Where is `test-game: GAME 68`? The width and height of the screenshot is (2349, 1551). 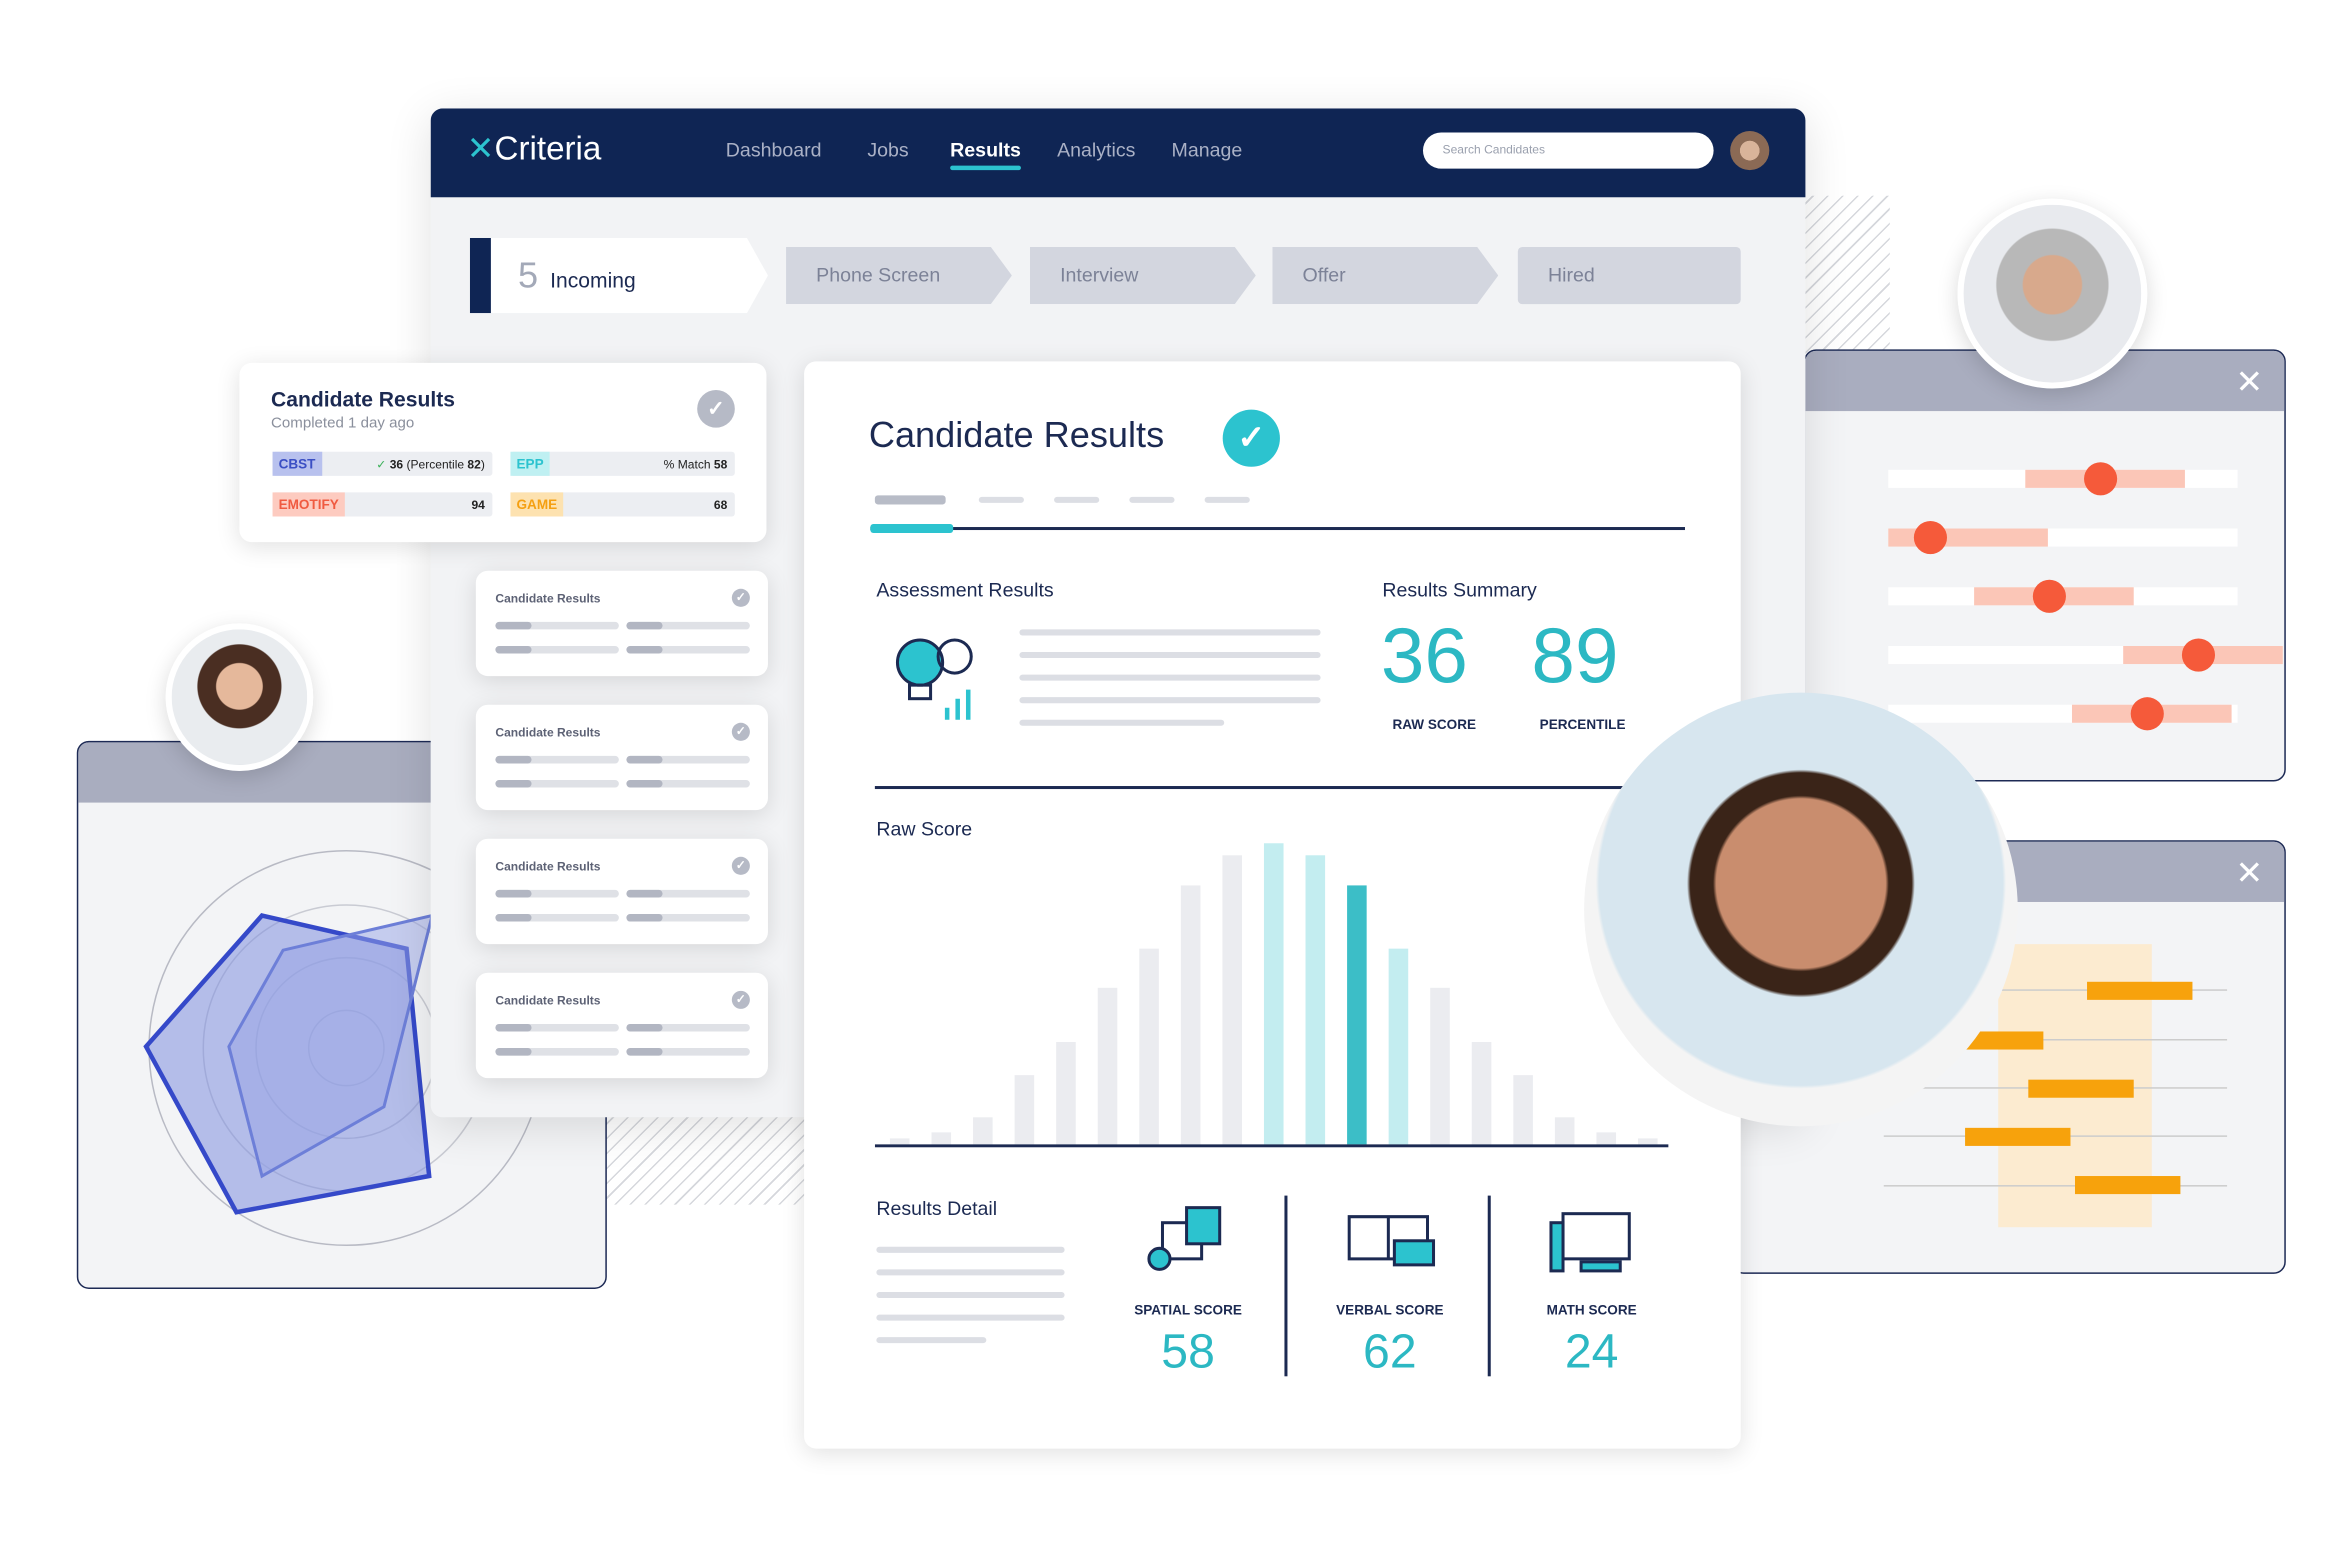
test-game: GAME 68 is located at coordinates (622, 504).